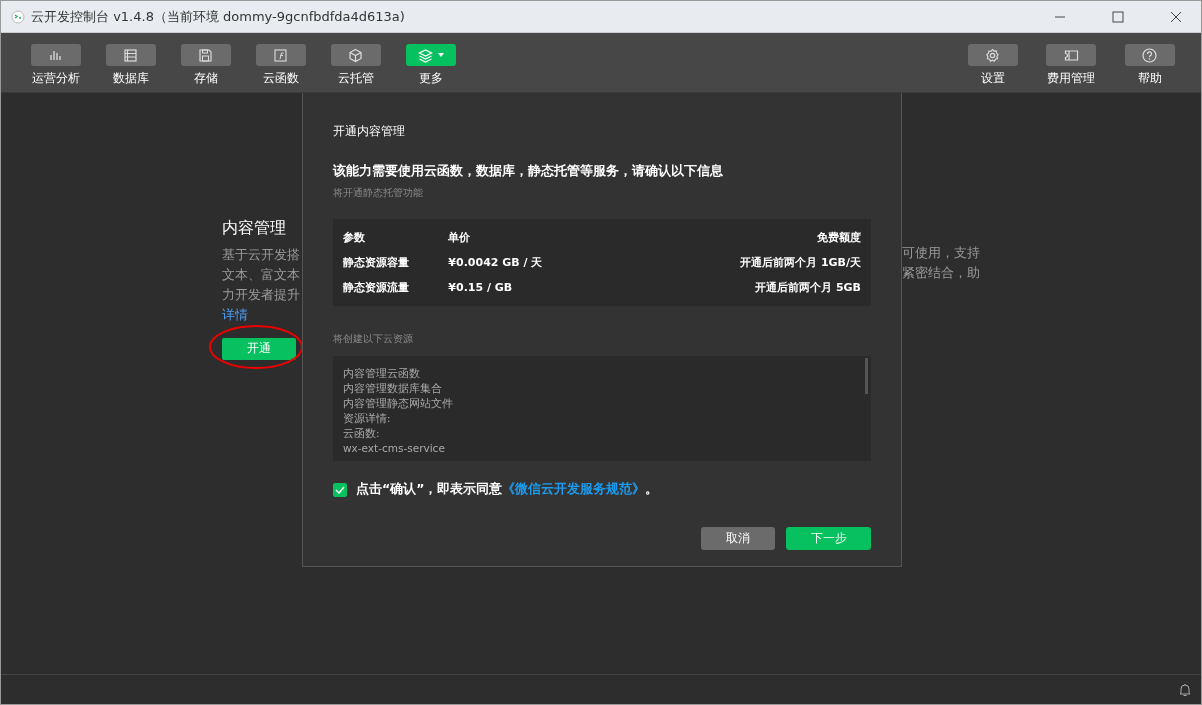 The width and height of the screenshot is (1202, 705). Describe the element at coordinates (568, 234) in the screenshot. I see `column-header: 单价` at that location.